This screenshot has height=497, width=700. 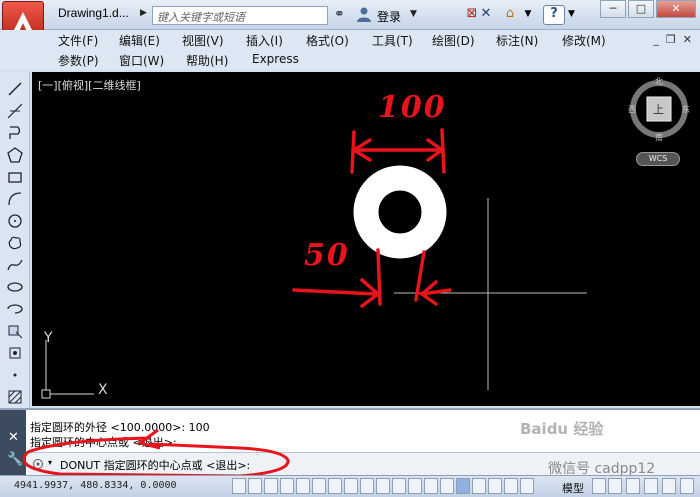 What do you see at coordinates (78, 60) in the screenshot?
I see `menu-parametric: 参数(P)` at bounding box center [78, 60].